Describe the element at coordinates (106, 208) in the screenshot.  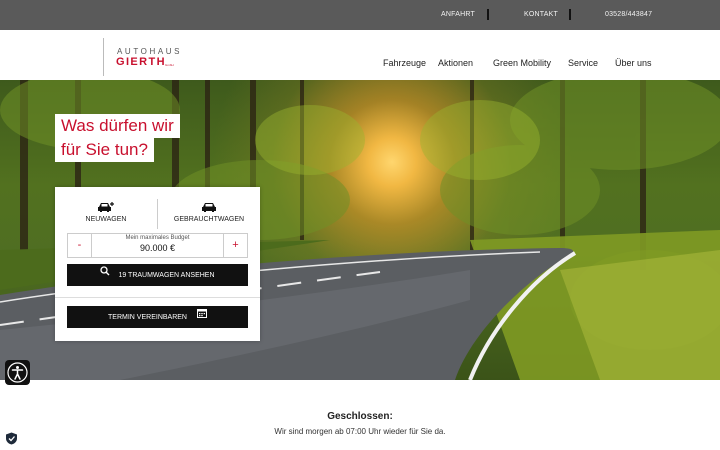
I see `tab-new-cars: NEUWAGEN` at that location.